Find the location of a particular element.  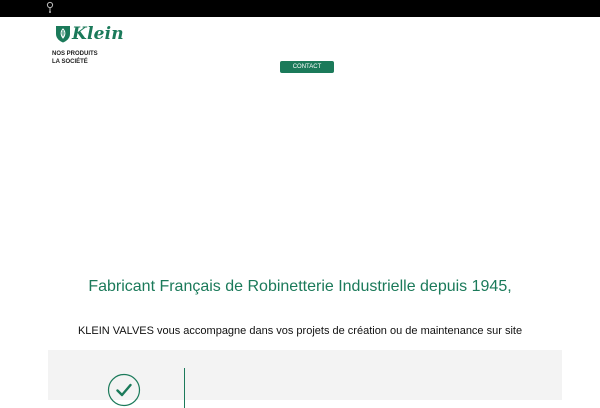

nav-item-company: LA SOCIÉTÉ is located at coordinates (75, 62).